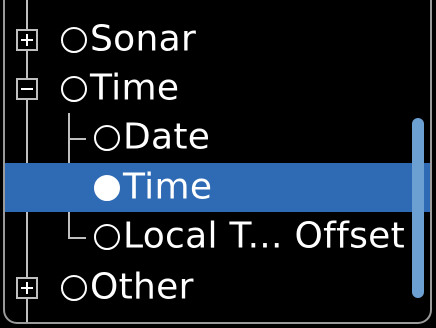 The image size is (436, 328). Describe the element at coordinates (217, 39) in the screenshot. I see `tree-item-sonar: Sonar` at that location.